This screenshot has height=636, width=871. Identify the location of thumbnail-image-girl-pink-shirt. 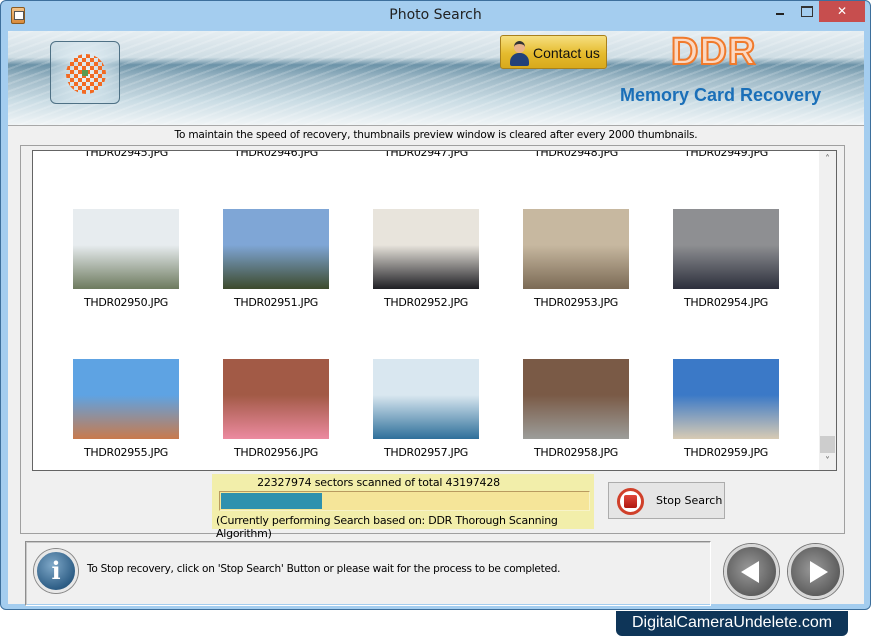
(276, 399).